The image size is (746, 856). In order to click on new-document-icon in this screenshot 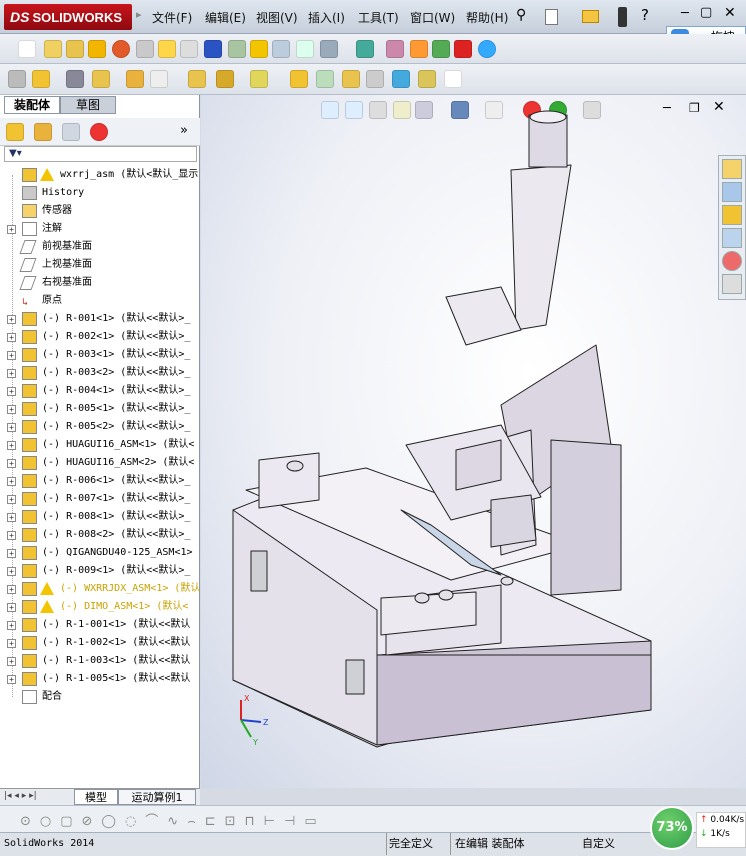, I will do `click(551, 17)`.